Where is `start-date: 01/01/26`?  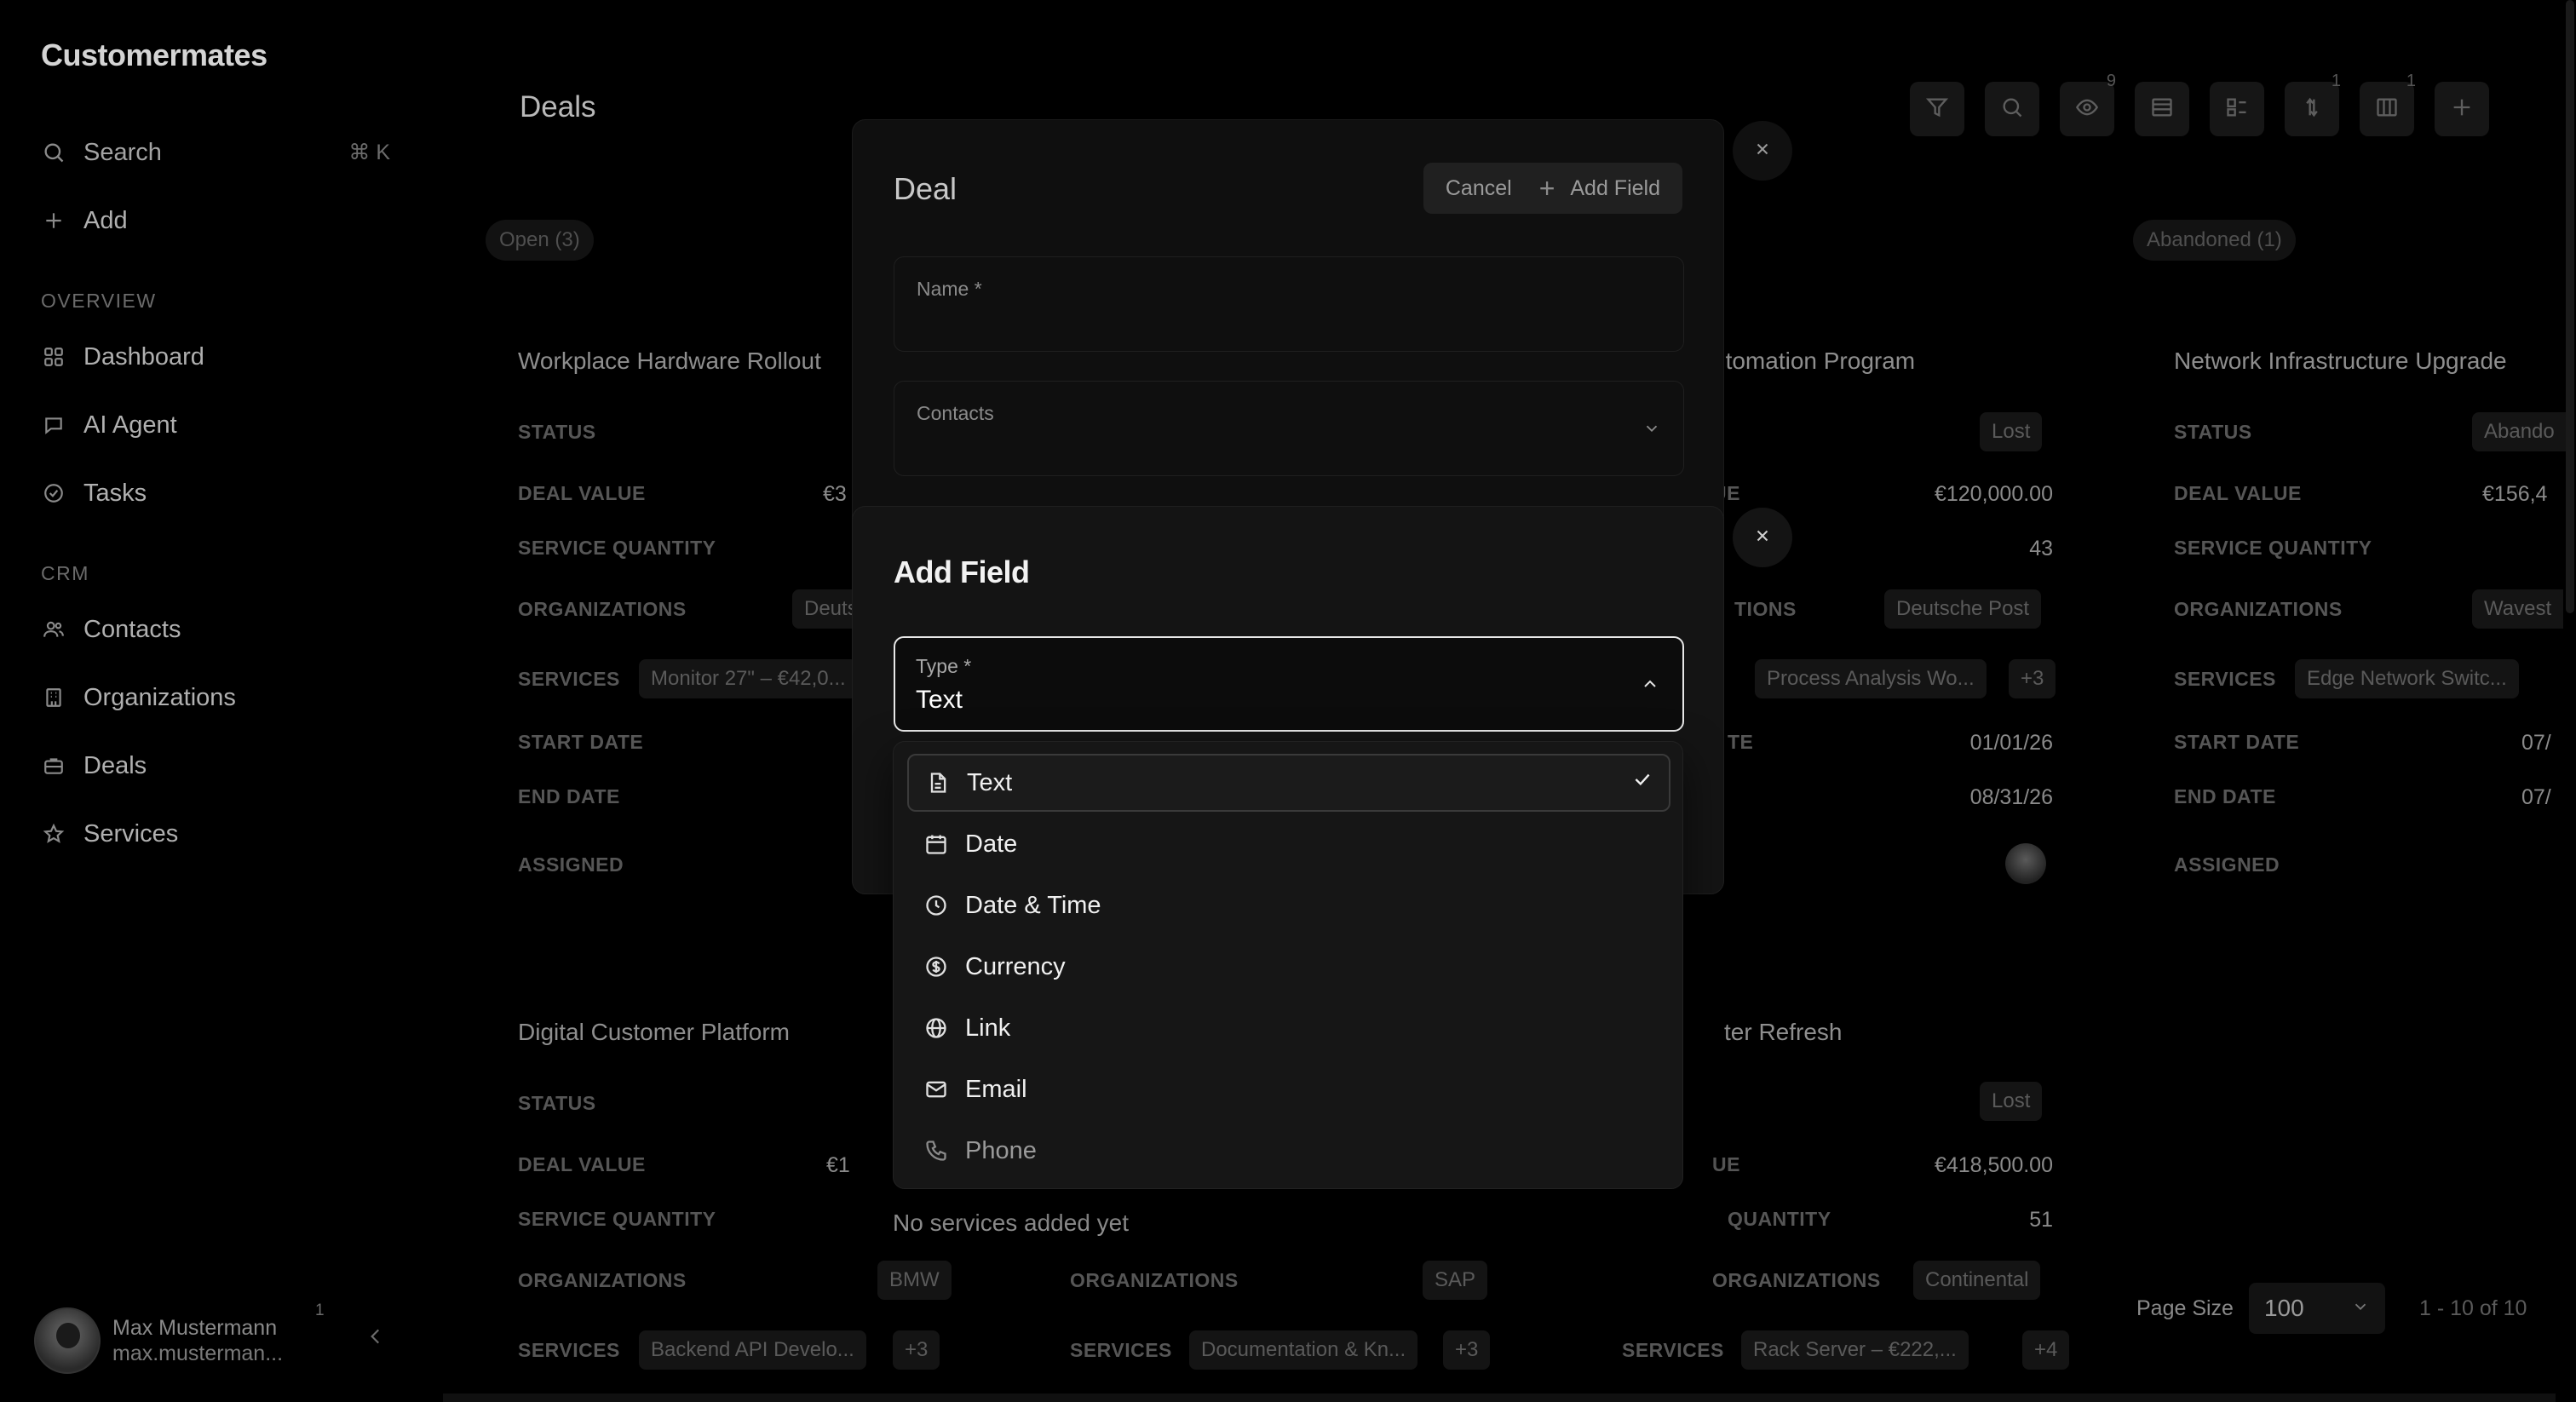
start-date: 01/01/26 is located at coordinates (2011, 743).